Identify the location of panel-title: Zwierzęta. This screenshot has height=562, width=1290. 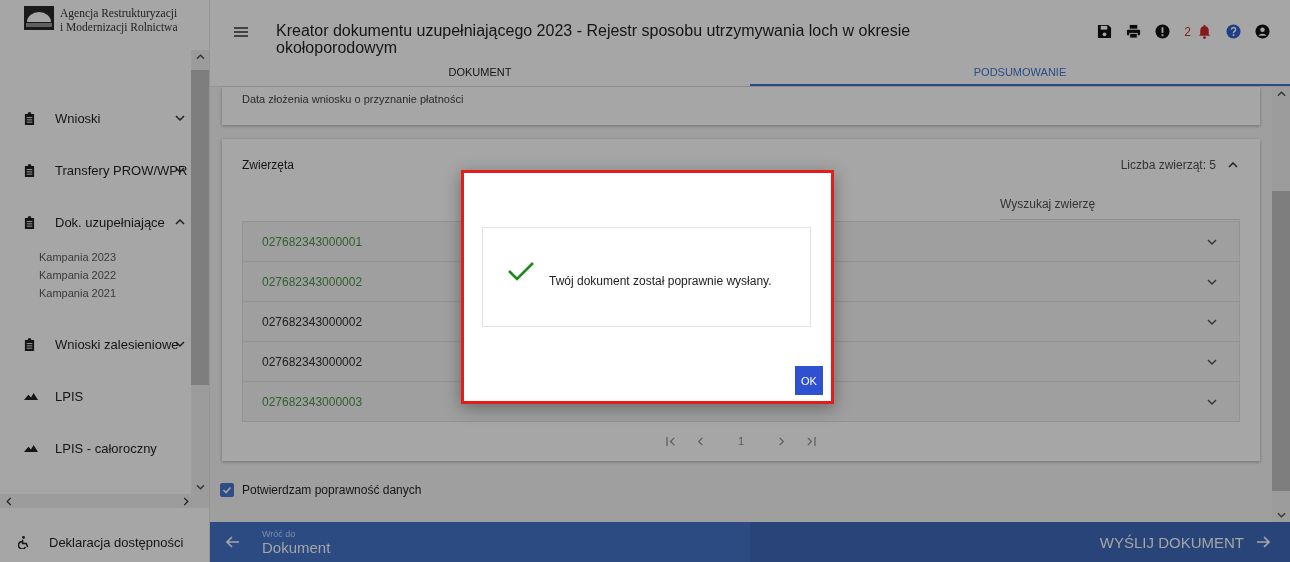
(268, 165).